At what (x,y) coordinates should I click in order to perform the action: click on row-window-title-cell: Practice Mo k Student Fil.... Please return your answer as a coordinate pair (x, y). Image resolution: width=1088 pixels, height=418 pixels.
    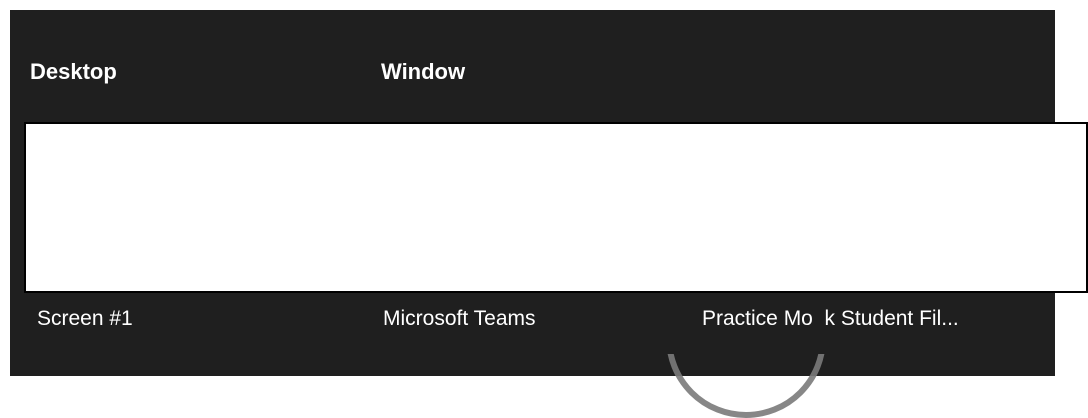
    Looking at the image, I should click on (830, 318).